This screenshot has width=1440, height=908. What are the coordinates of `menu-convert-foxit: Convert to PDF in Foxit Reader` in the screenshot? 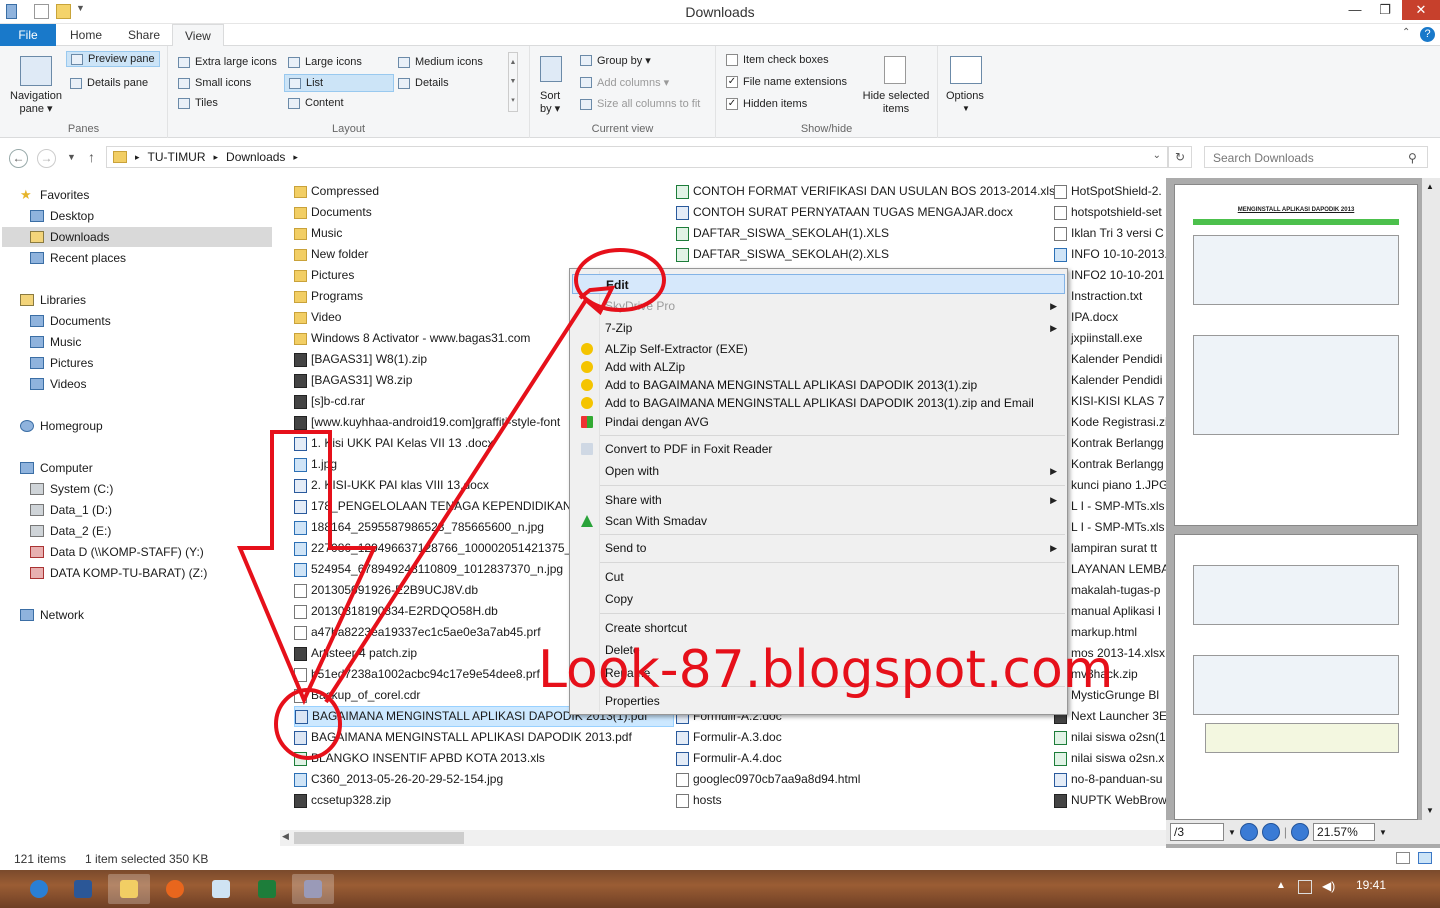 It's located at (818, 449).